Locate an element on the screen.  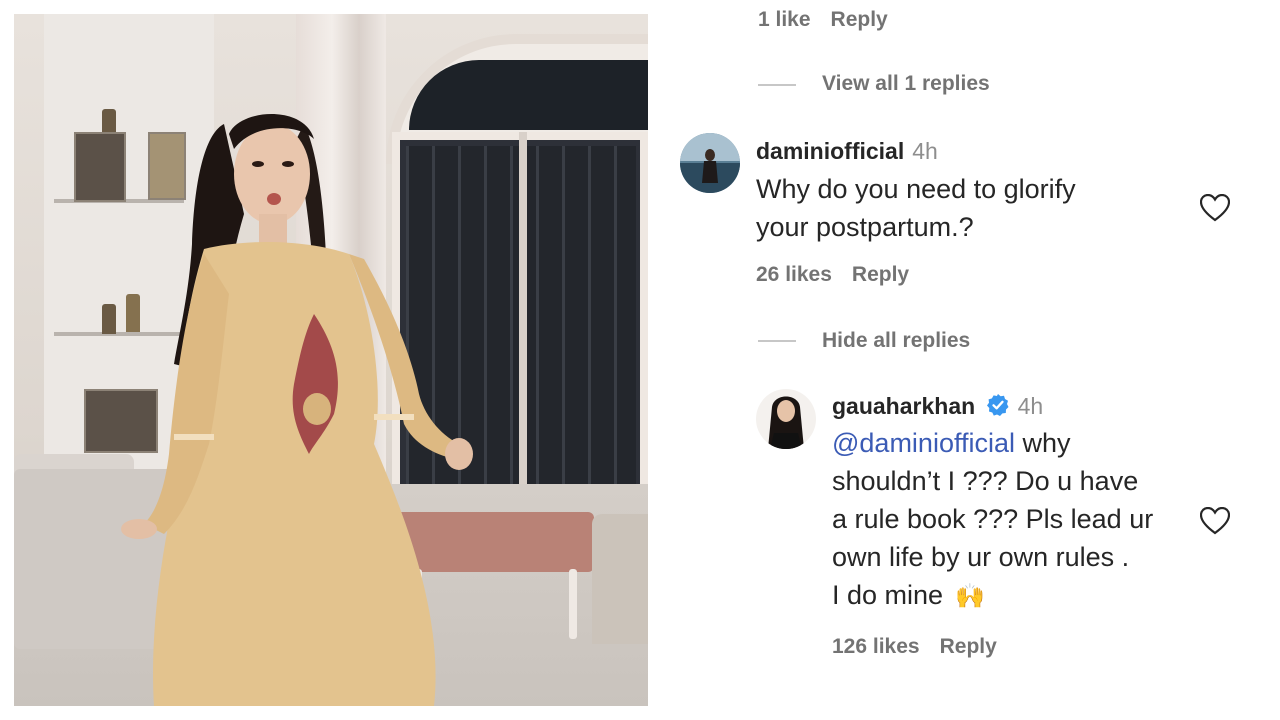
username: gauaharkhan is located at coordinates (903, 406).